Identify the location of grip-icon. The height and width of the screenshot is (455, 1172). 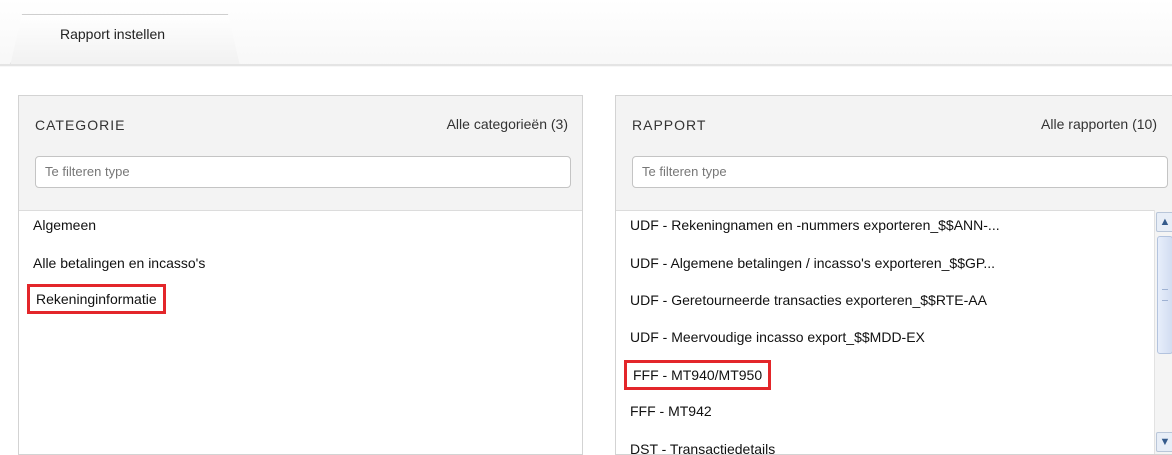
(1165, 295).